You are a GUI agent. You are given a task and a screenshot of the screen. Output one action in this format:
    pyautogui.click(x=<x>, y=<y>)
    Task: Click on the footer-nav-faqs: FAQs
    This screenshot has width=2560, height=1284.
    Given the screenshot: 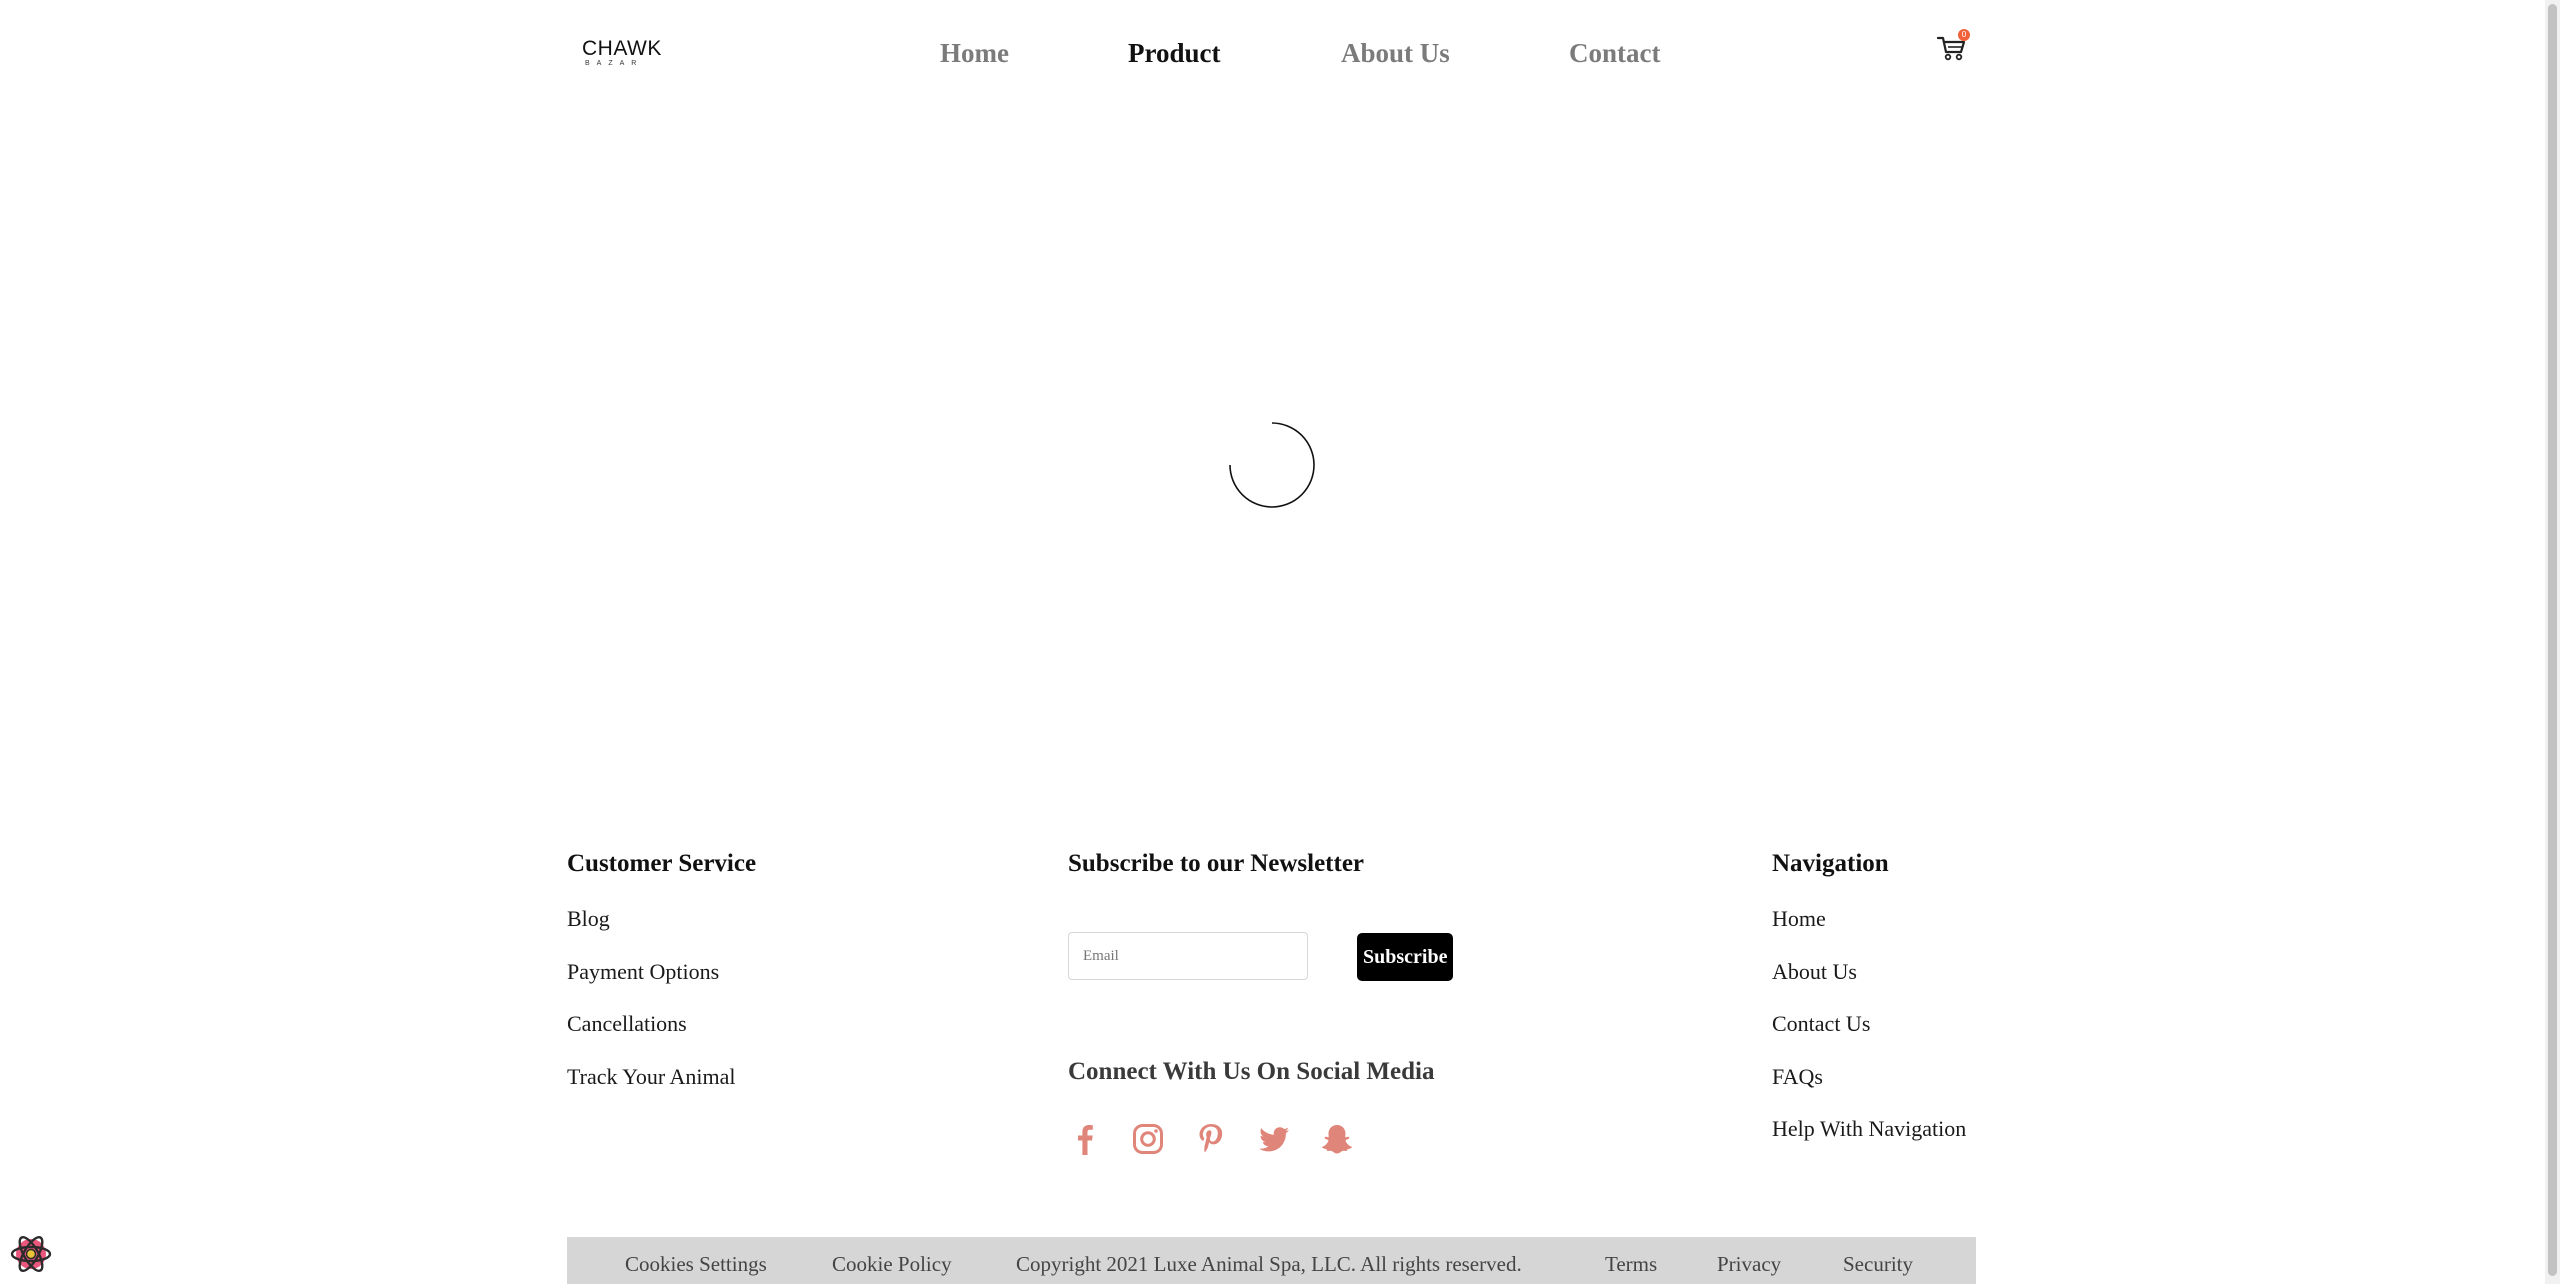 What is the action you would take?
    pyautogui.click(x=1797, y=1077)
    